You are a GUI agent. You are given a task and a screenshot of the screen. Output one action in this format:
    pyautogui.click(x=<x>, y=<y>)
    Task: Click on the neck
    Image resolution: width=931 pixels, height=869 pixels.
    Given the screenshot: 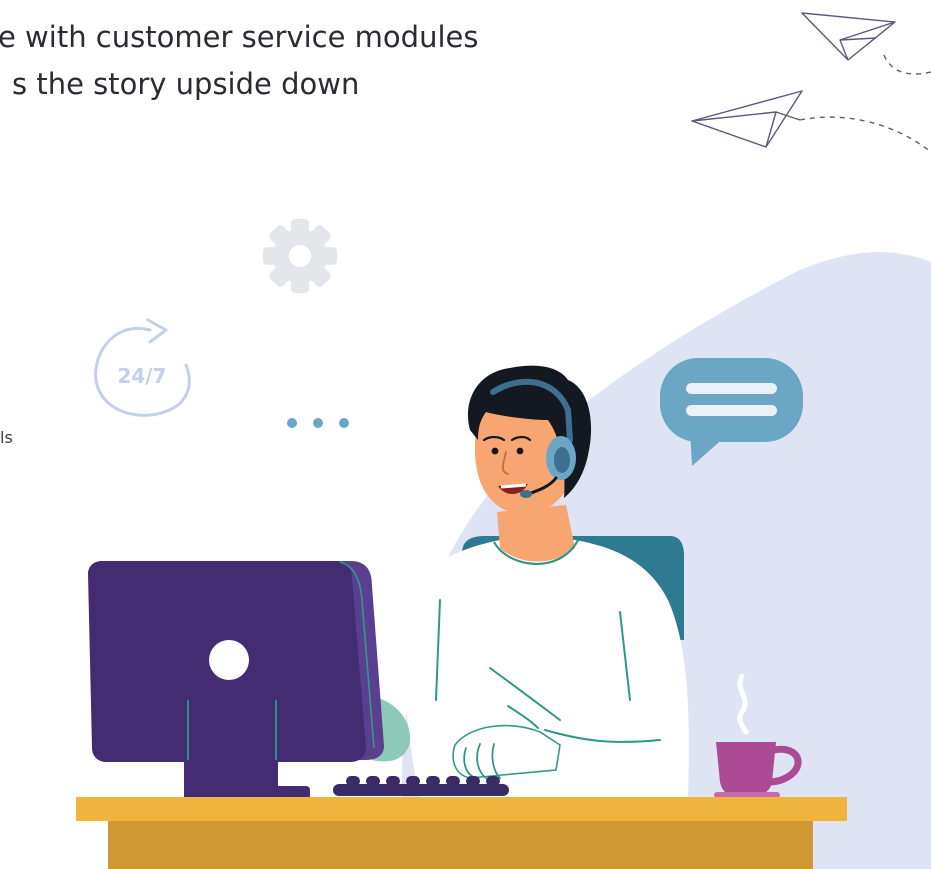 What is the action you would take?
    pyautogui.click(x=536, y=533)
    